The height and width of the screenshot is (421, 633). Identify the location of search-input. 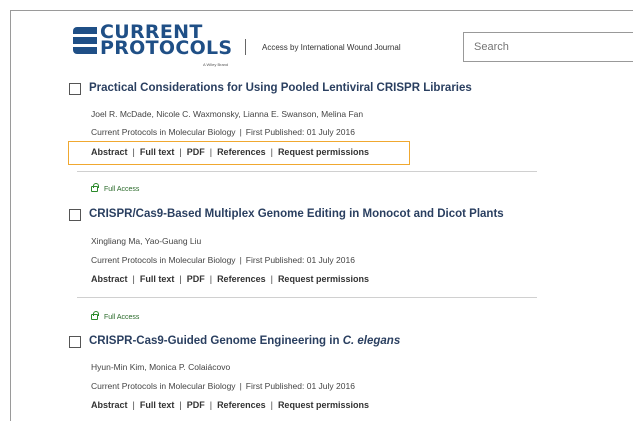
(548, 47).